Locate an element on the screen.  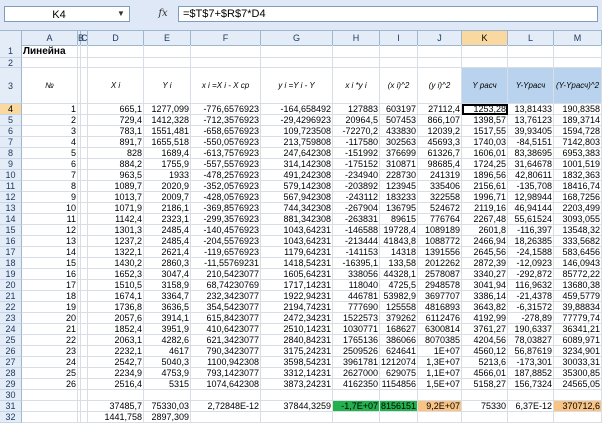
cell-i16: 41843,8 is located at coordinates (399, 241).